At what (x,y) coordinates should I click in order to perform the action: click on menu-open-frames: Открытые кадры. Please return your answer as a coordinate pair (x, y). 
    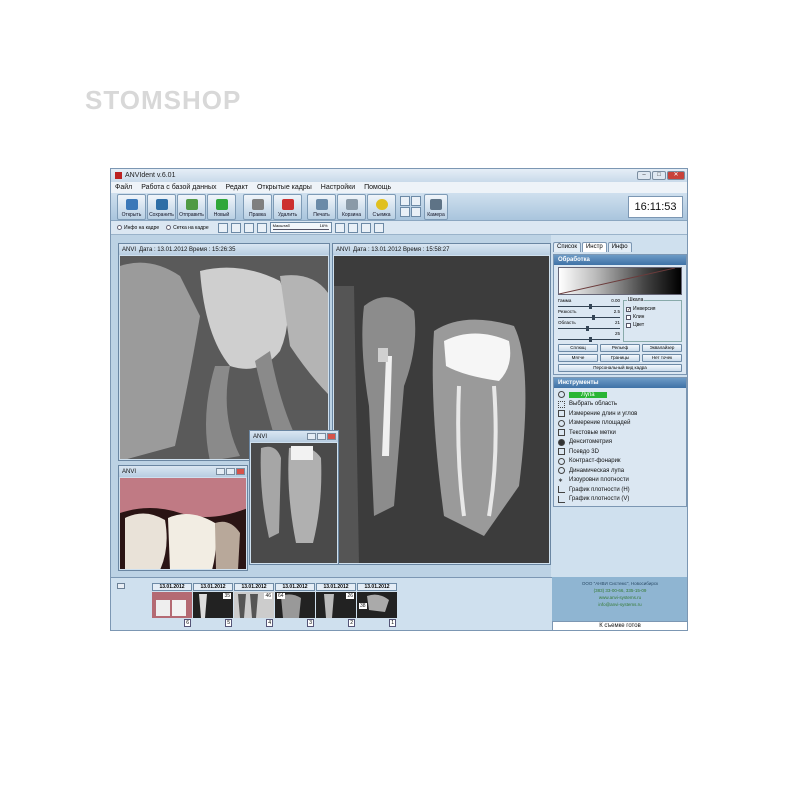
    Looking at the image, I should click on (284, 187).